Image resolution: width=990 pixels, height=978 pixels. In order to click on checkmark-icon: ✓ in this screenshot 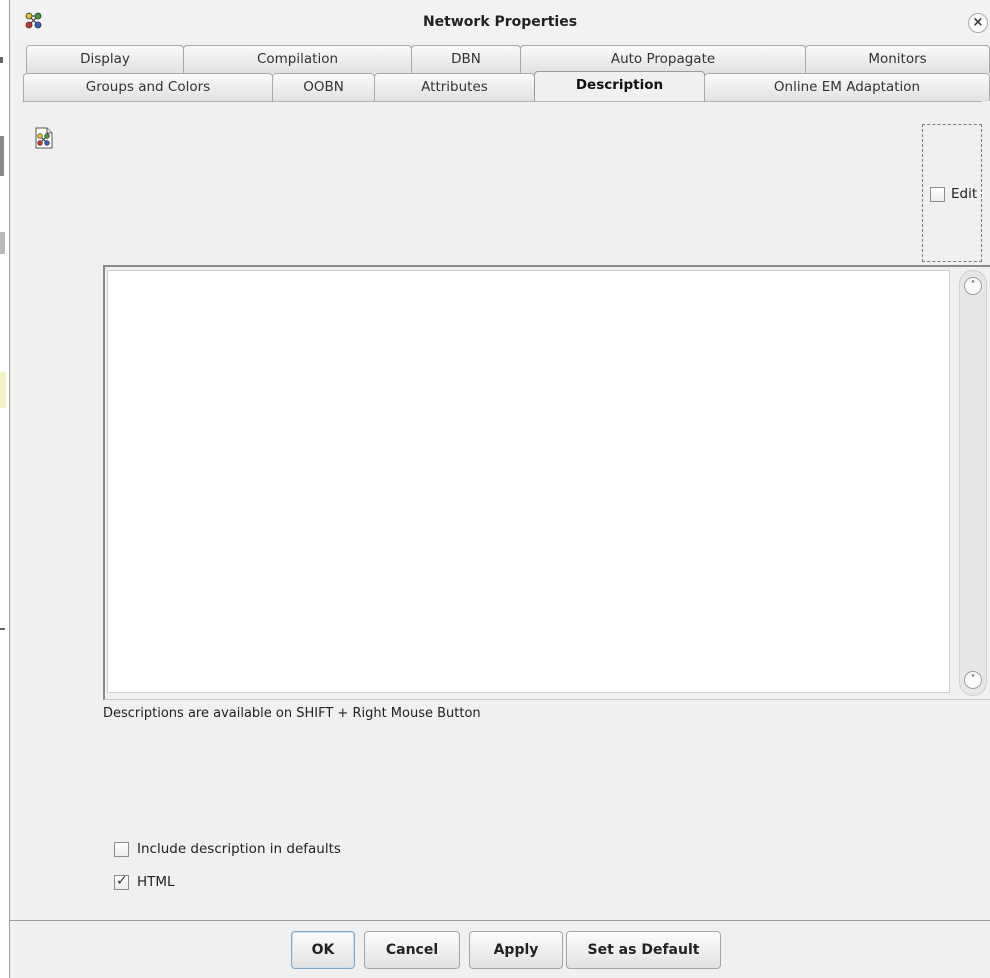, I will do `click(122, 881)`.